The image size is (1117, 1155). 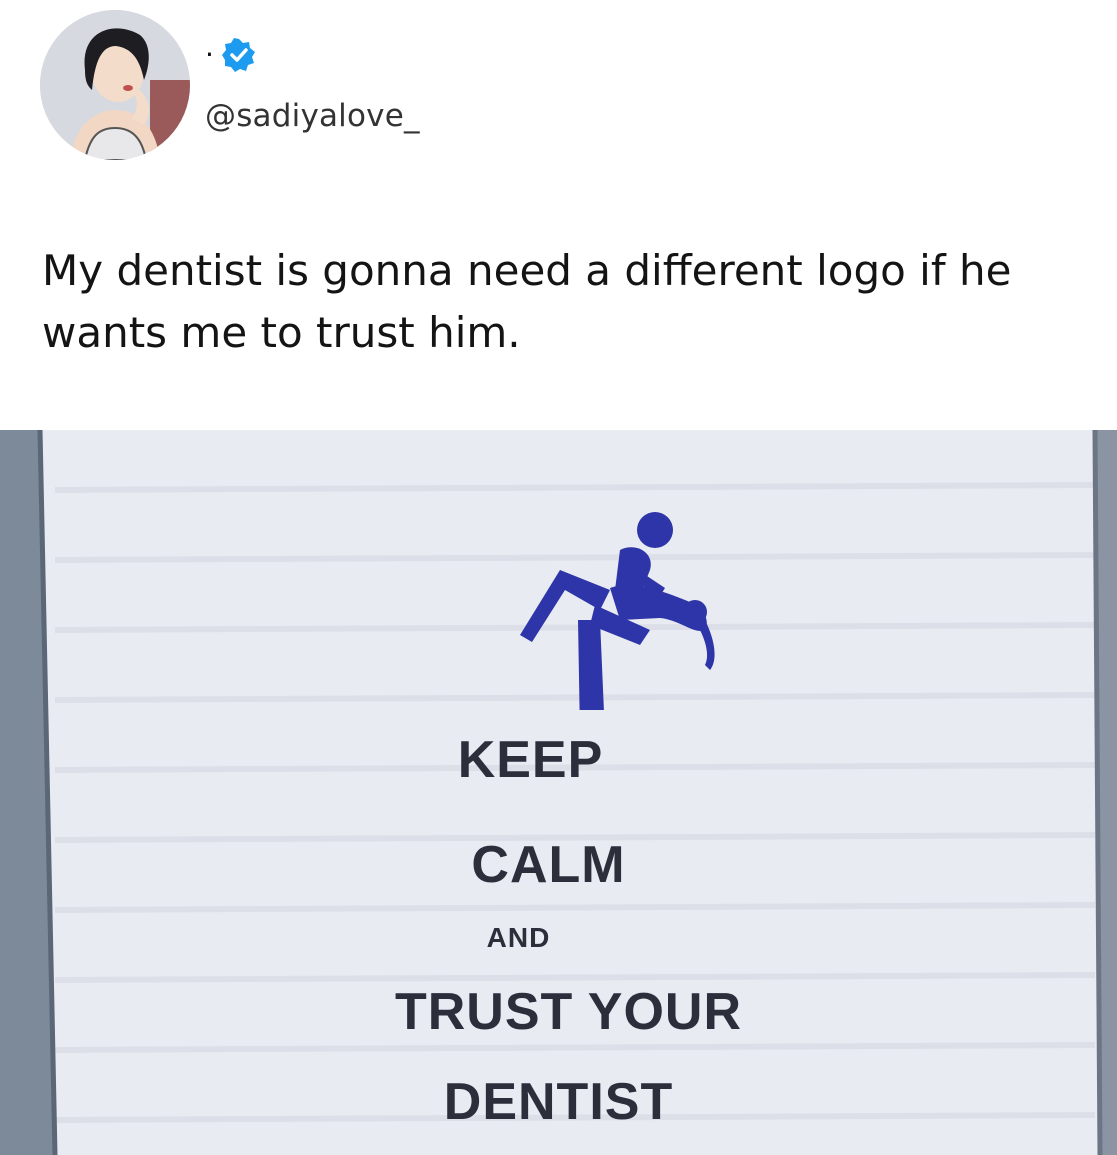 What do you see at coordinates (548, 865) in the screenshot?
I see `sign-line-calm: CALM` at bounding box center [548, 865].